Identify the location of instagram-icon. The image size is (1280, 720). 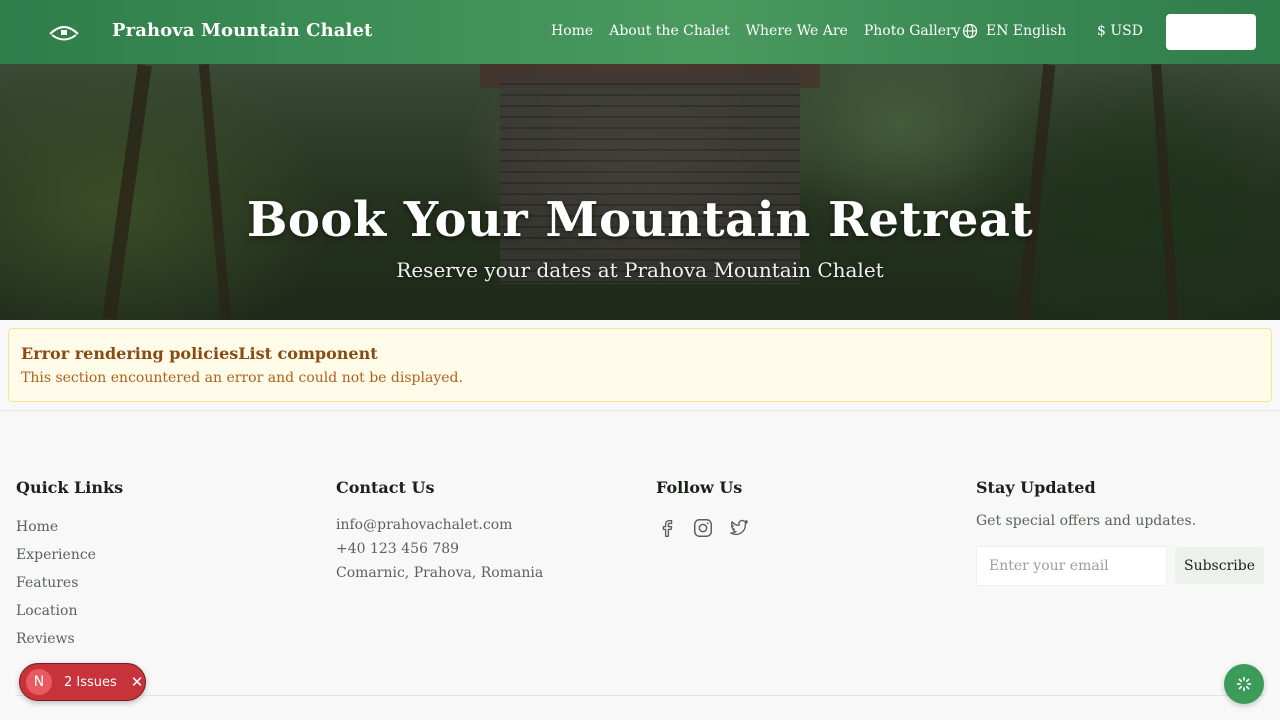
(703, 528).